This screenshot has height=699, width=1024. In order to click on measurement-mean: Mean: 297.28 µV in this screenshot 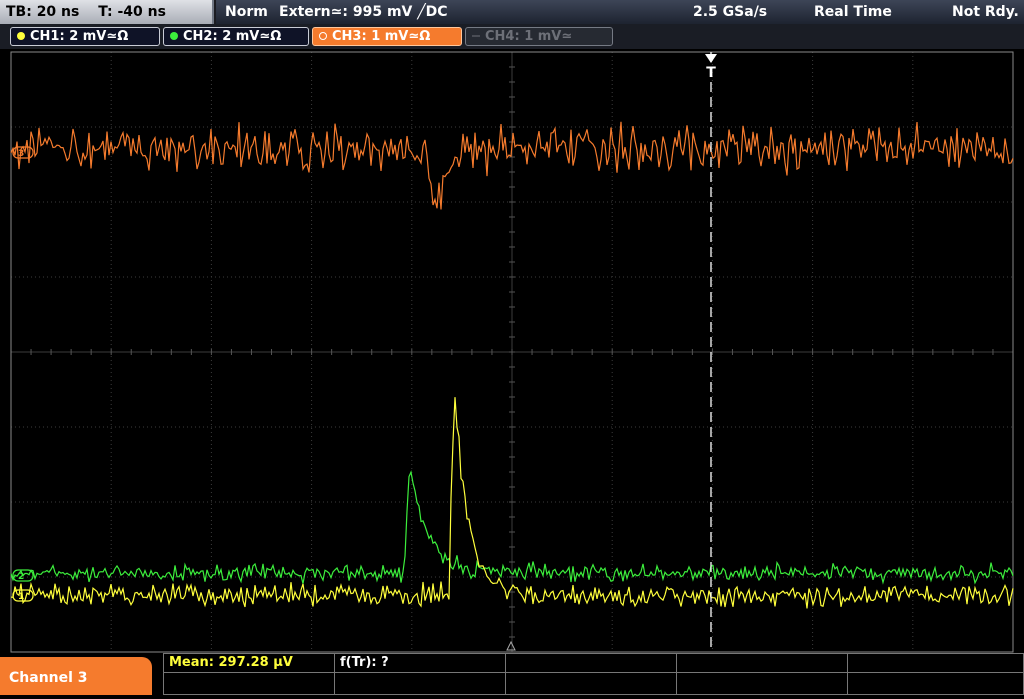, I will do `click(231, 662)`.